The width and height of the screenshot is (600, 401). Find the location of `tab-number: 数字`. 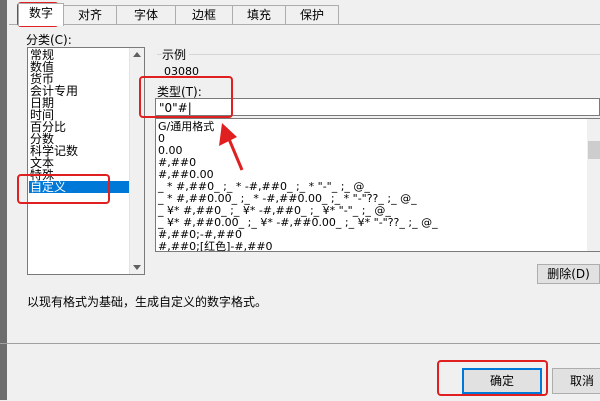

tab-number: 数字 is located at coordinates (41, 14).